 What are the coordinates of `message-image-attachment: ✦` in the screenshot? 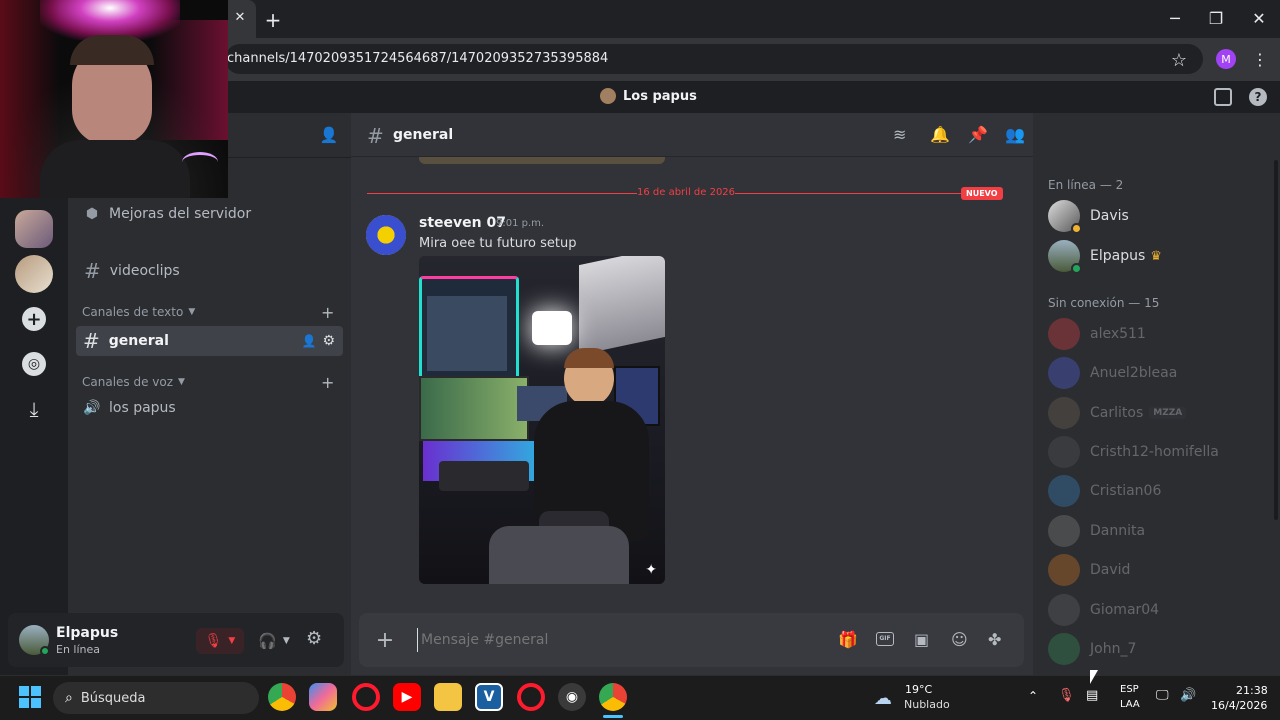 It's located at (542, 420).